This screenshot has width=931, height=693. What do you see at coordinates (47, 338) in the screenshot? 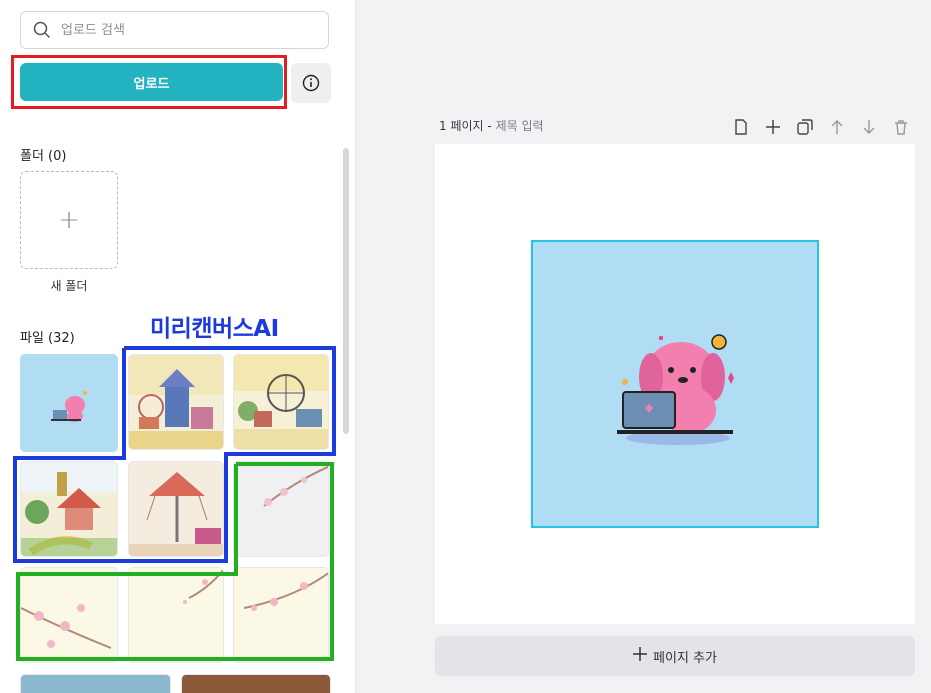
I see `files-title: 파일 (32)` at bounding box center [47, 338].